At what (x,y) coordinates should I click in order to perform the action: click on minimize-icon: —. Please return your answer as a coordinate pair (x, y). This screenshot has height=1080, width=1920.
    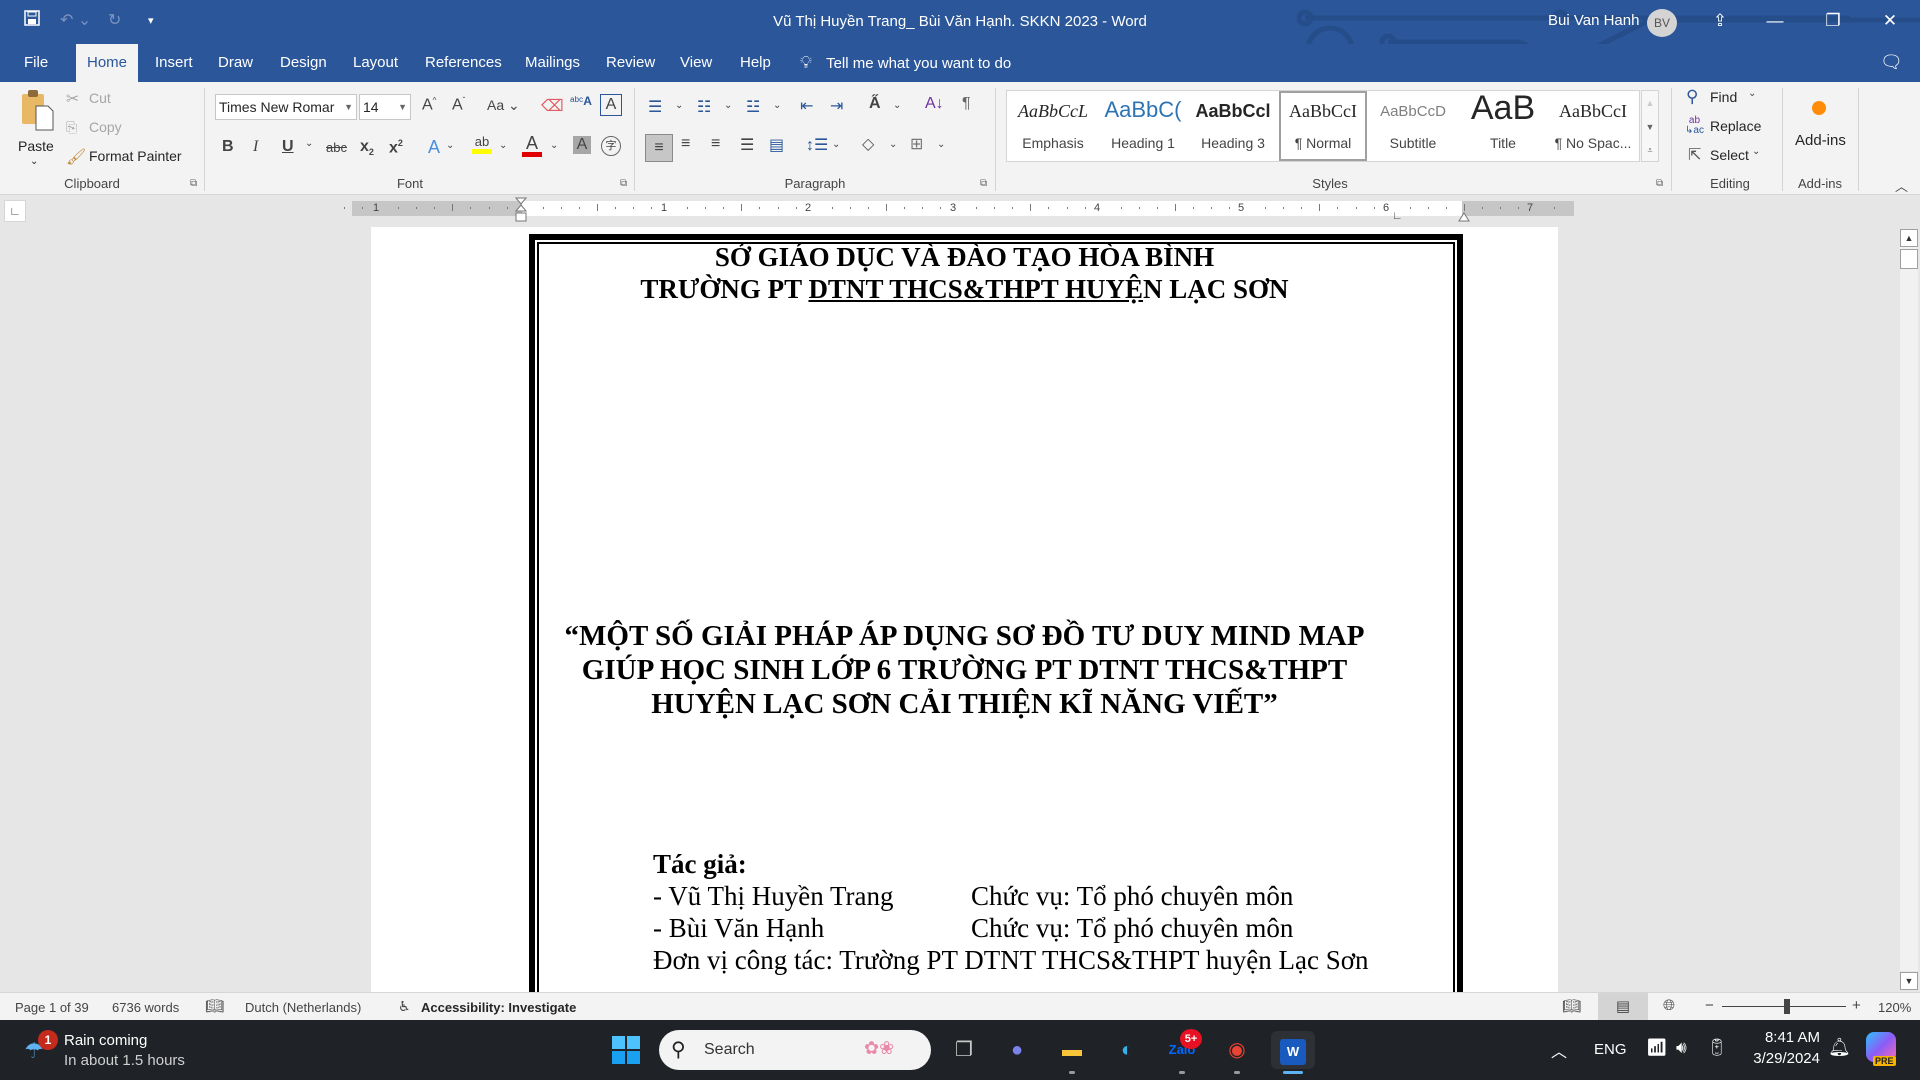
    Looking at the image, I should click on (1775, 21).